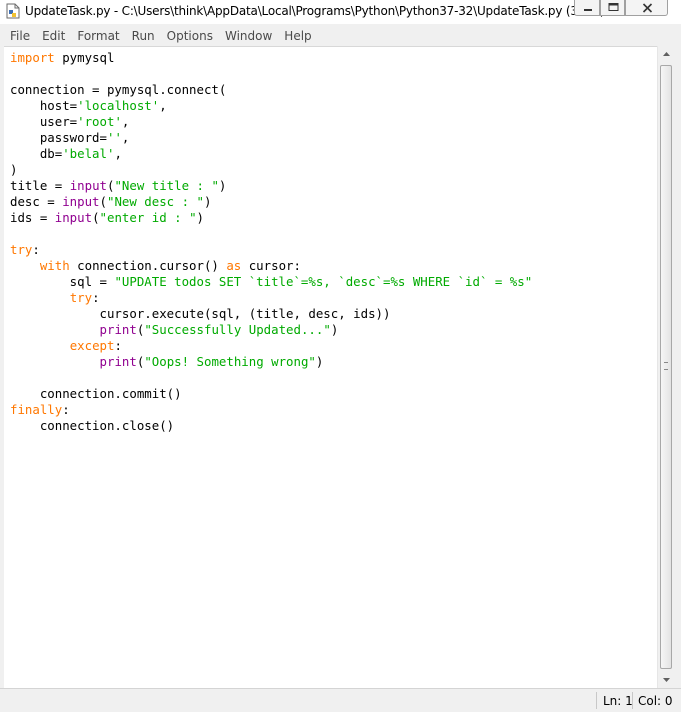  I want to click on code-token: cursor.execute(sql, (title, desc, ids)), so click(200, 313).